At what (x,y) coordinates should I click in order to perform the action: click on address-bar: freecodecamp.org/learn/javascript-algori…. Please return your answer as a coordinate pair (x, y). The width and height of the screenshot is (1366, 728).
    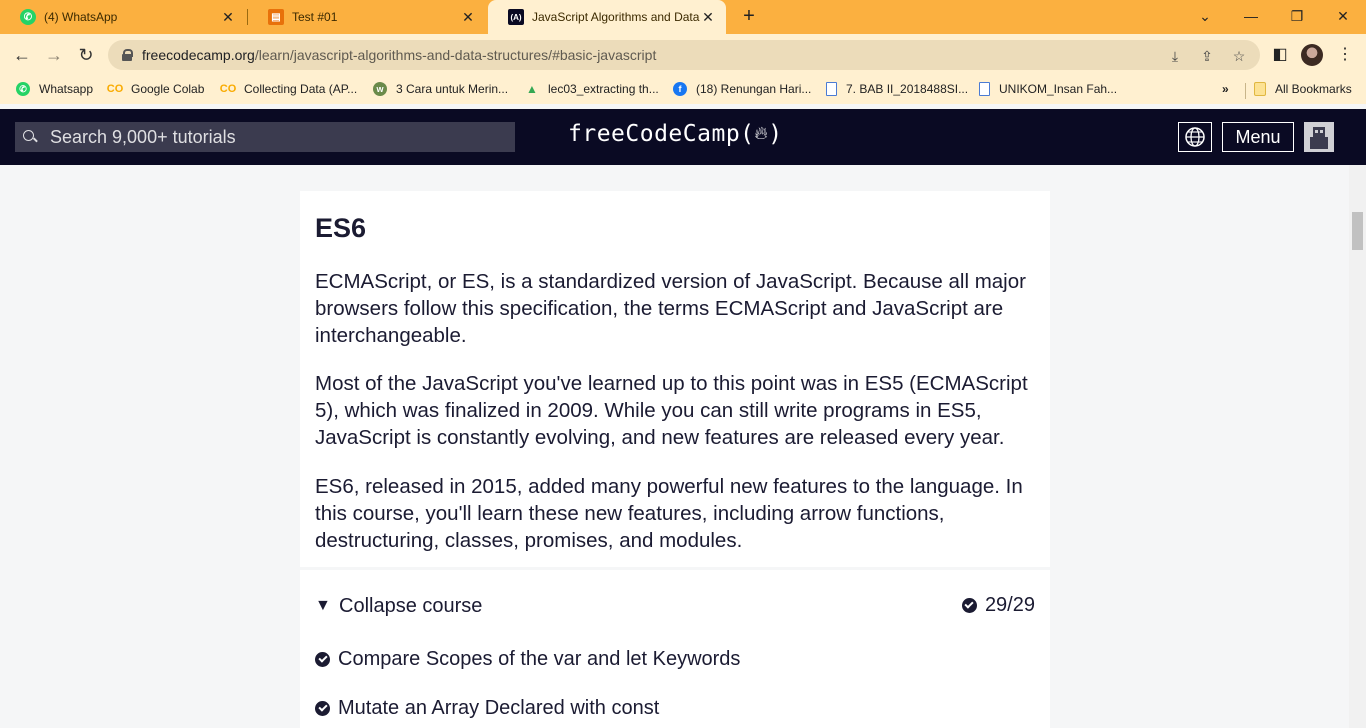
    Looking at the image, I should click on (684, 55).